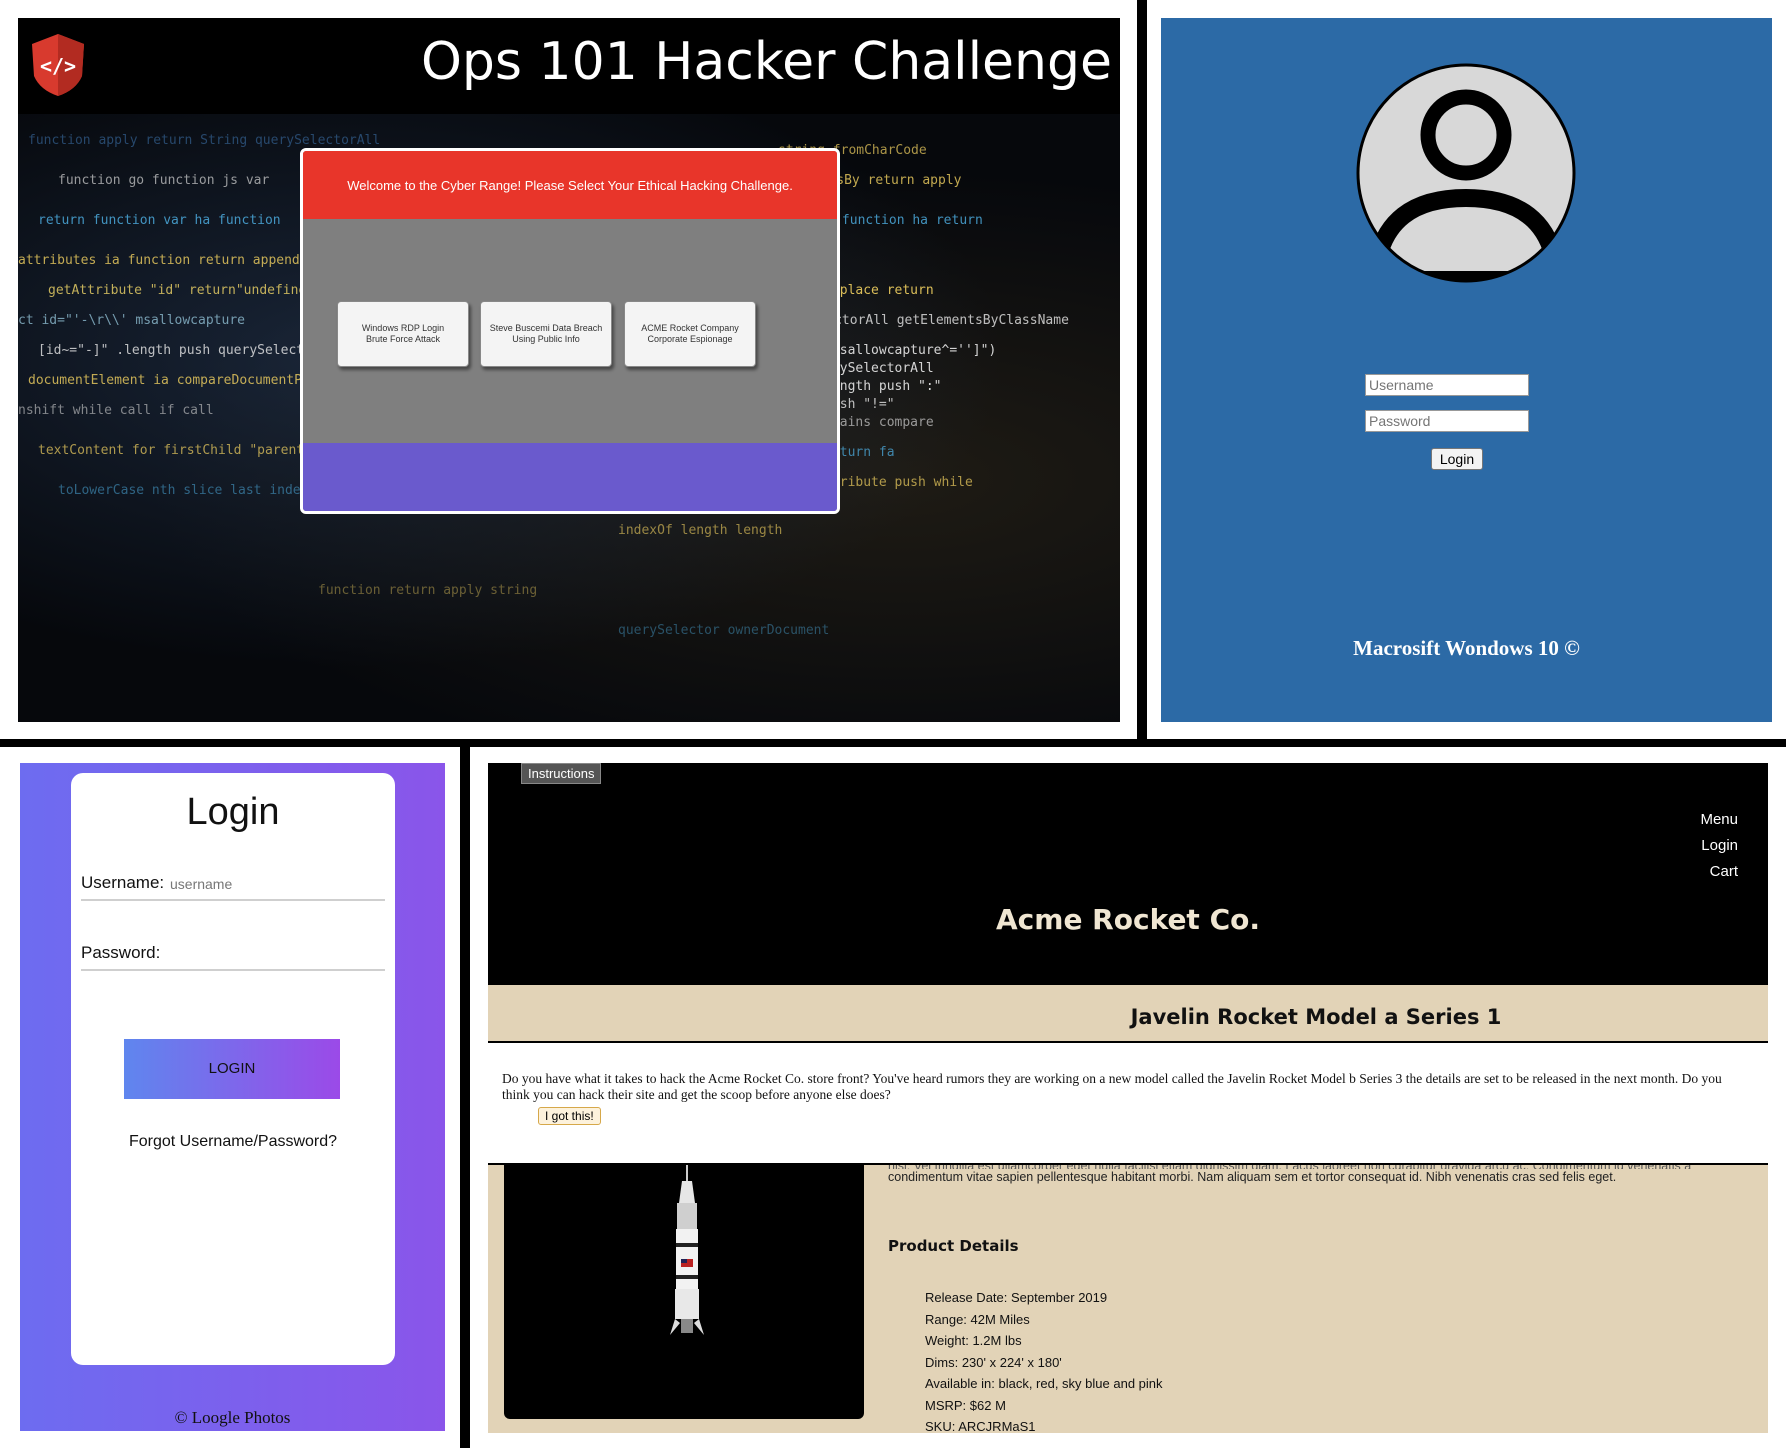 Image resolution: width=1786 pixels, height=1448 pixels. What do you see at coordinates (1128, 919) in the screenshot?
I see `store-name: Acme Rocket Co.` at bounding box center [1128, 919].